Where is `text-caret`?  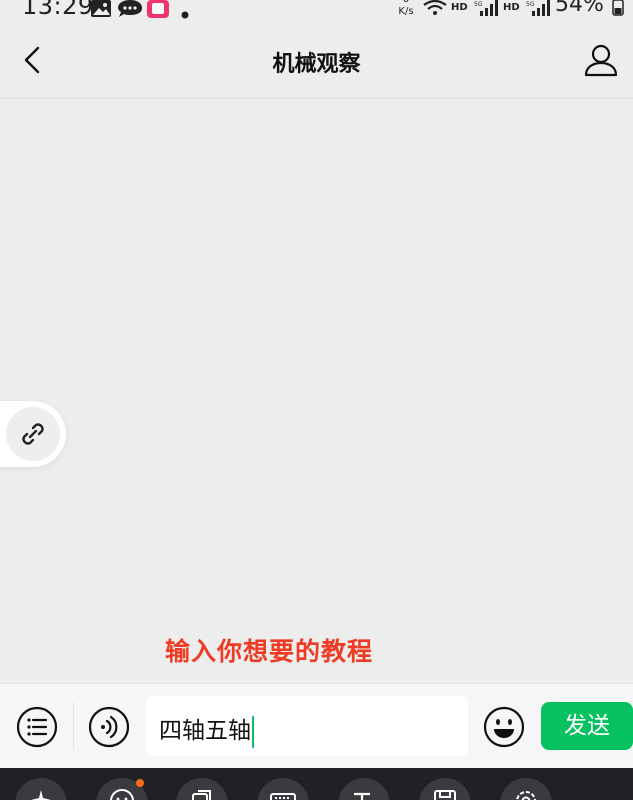 text-caret is located at coordinates (253, 731).